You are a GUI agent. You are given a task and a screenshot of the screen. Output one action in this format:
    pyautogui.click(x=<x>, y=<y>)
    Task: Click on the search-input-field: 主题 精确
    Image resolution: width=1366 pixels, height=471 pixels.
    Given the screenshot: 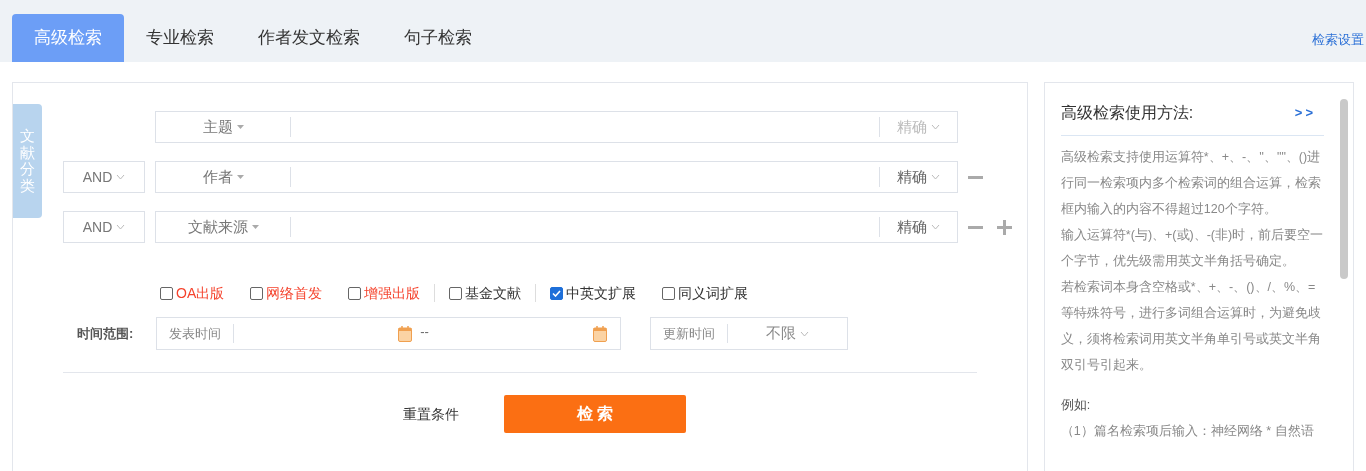 What is the action you would take?
    pyautogui.click(x=556, y=127)
    